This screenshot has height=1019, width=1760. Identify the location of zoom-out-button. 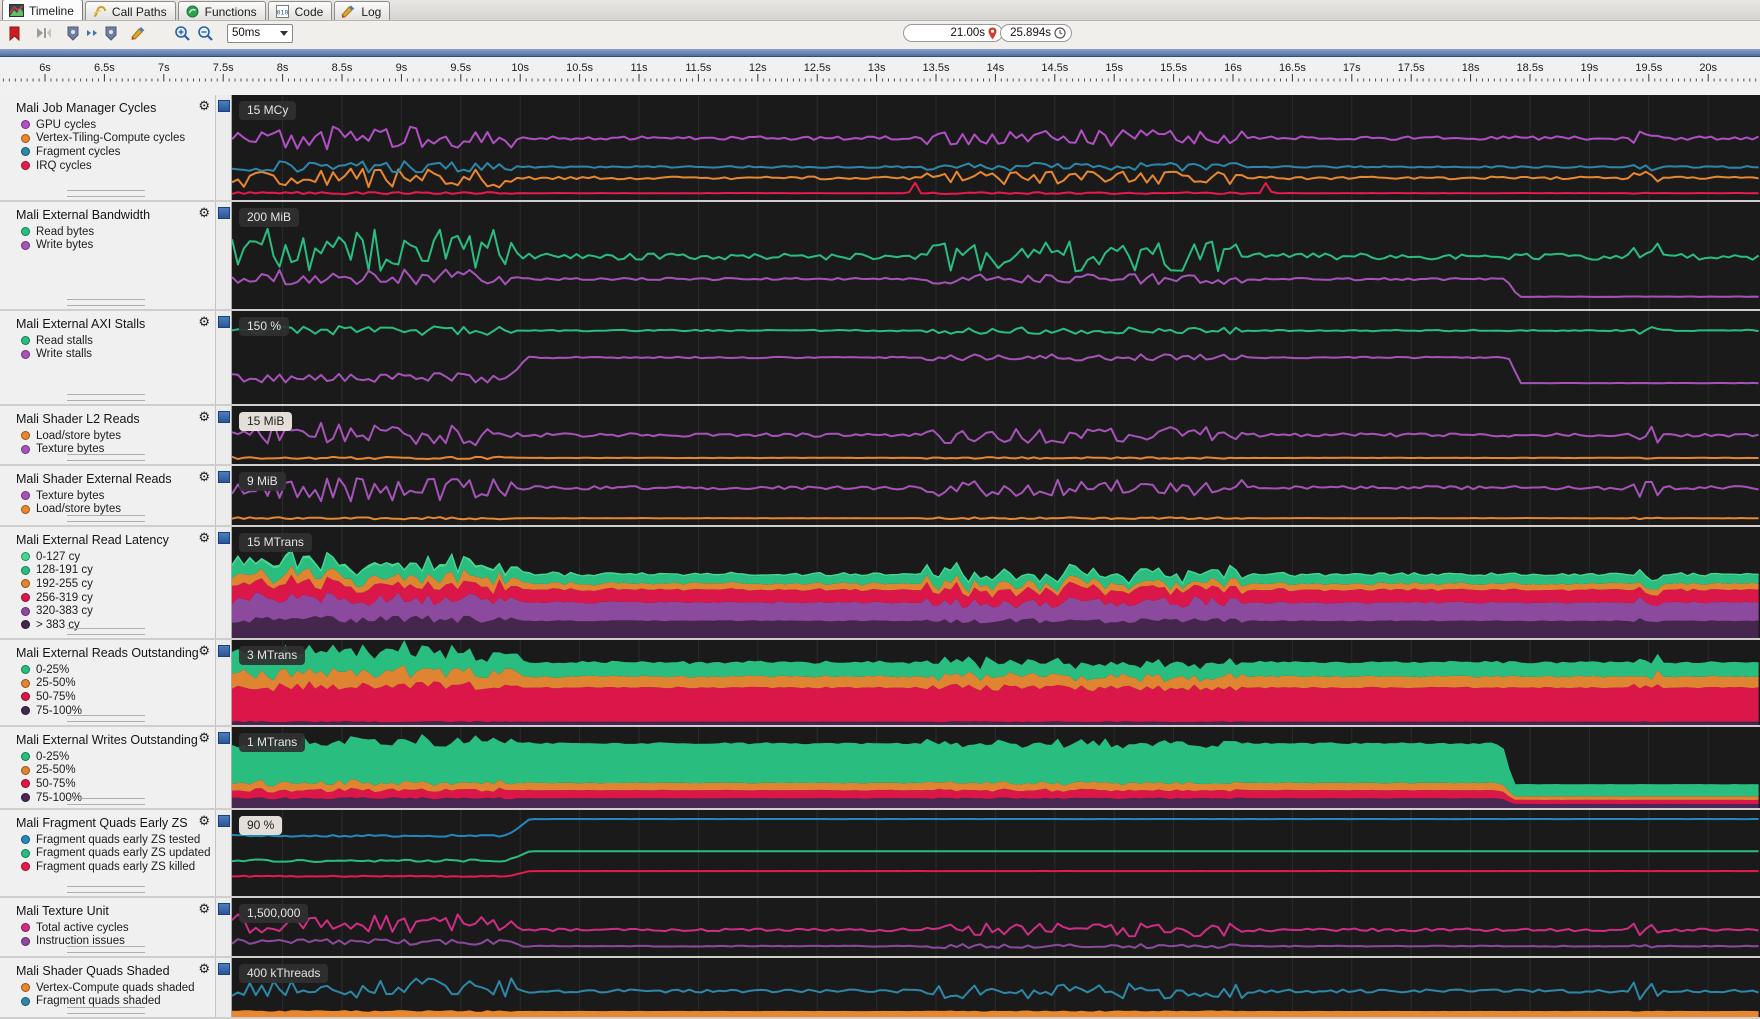
(205, 33).